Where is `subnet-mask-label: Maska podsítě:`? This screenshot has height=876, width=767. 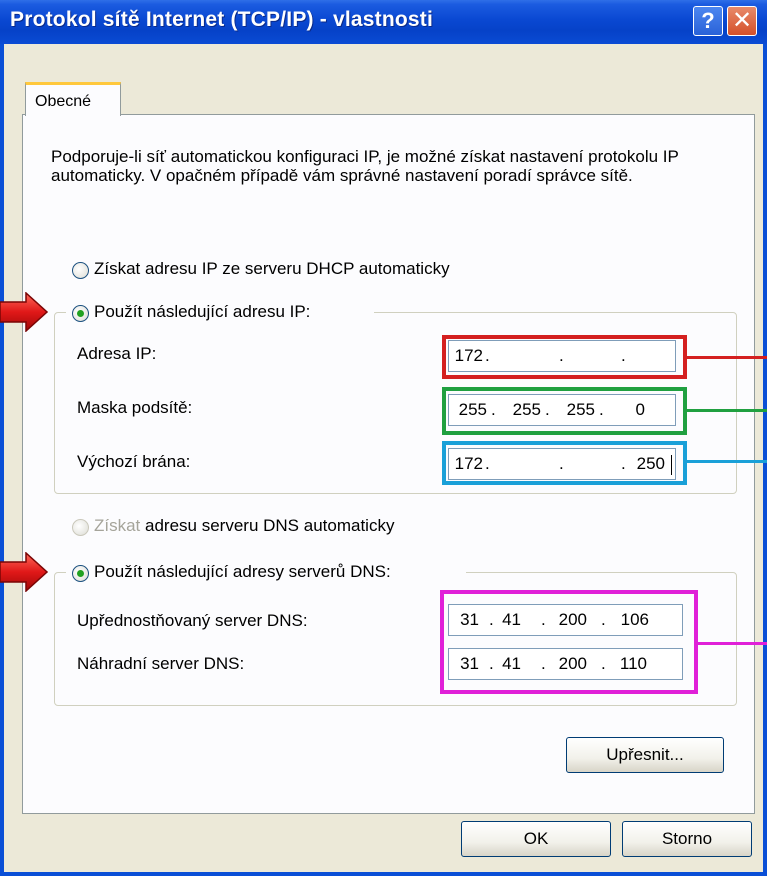 subnet-mask-label: Maska podsítě: is located at coordinates (135, 407).